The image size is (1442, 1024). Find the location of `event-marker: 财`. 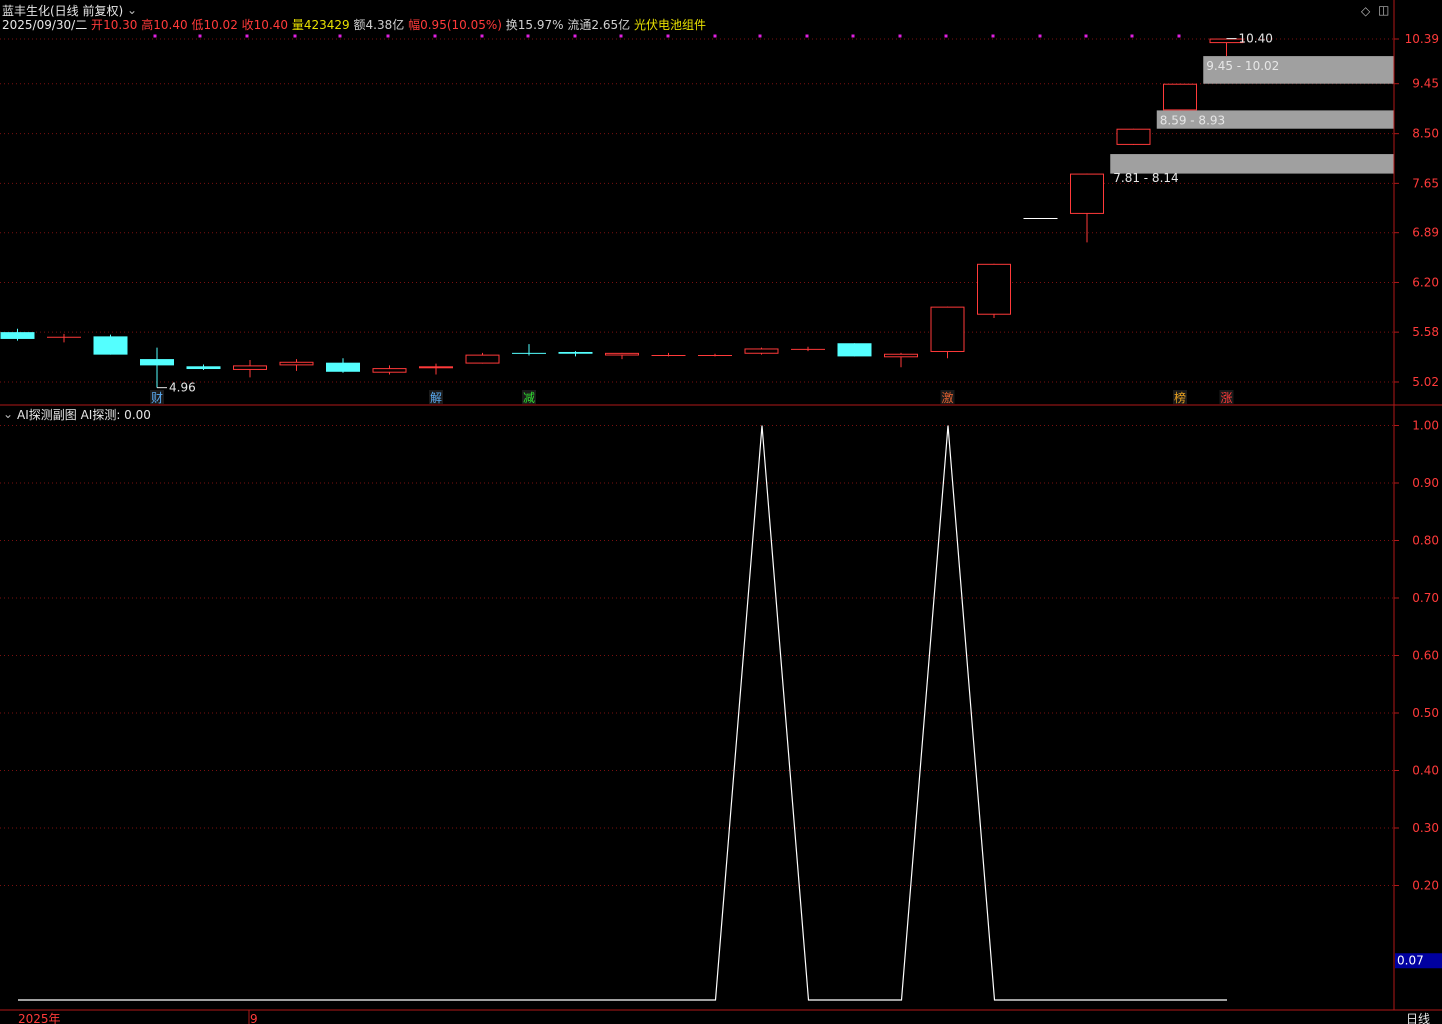

event-marker: 财 is located at coordinates (157, 398).